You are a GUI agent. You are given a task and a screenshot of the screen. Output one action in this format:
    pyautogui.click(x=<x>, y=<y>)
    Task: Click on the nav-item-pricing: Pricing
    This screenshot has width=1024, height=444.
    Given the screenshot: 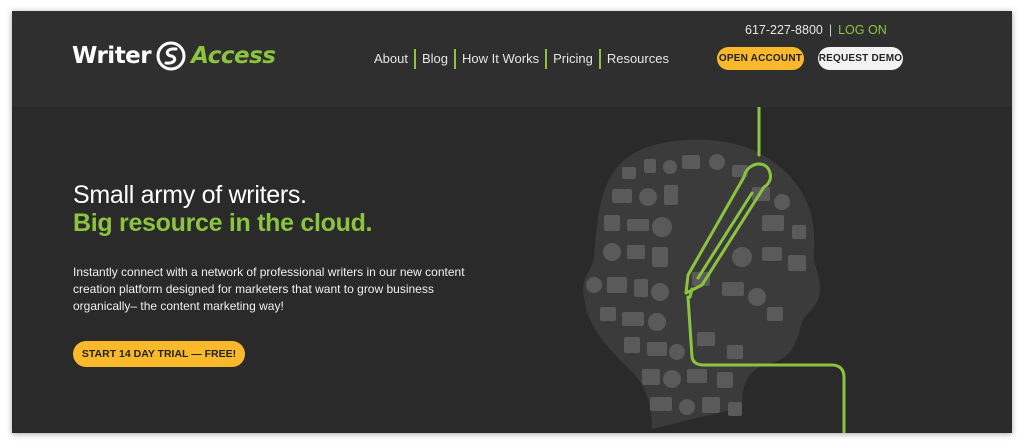 What is the action you would take?
    pyautogui.click(x=573, y=59)
    